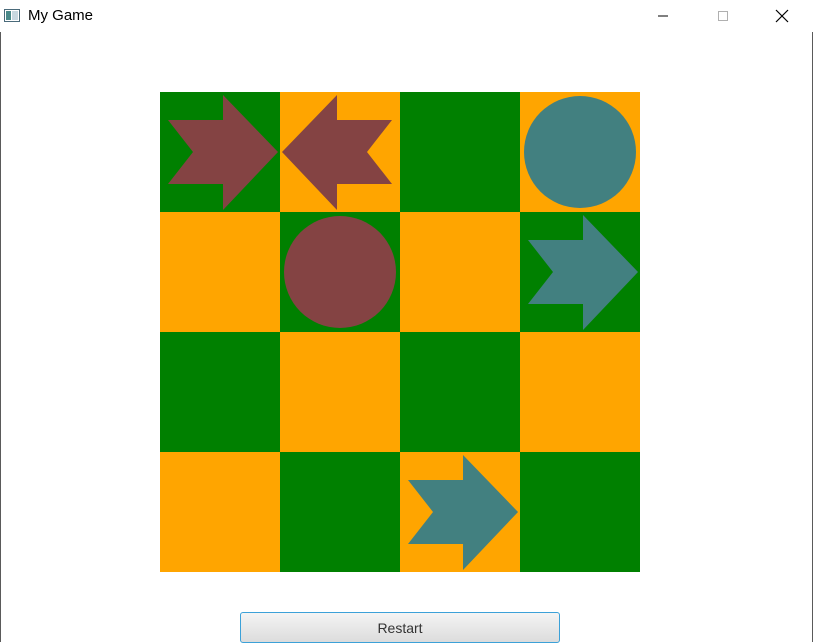  Describe the element at coordinates (580, 392) in the screenshot. I see `board-cell-r2-c3` at that location.